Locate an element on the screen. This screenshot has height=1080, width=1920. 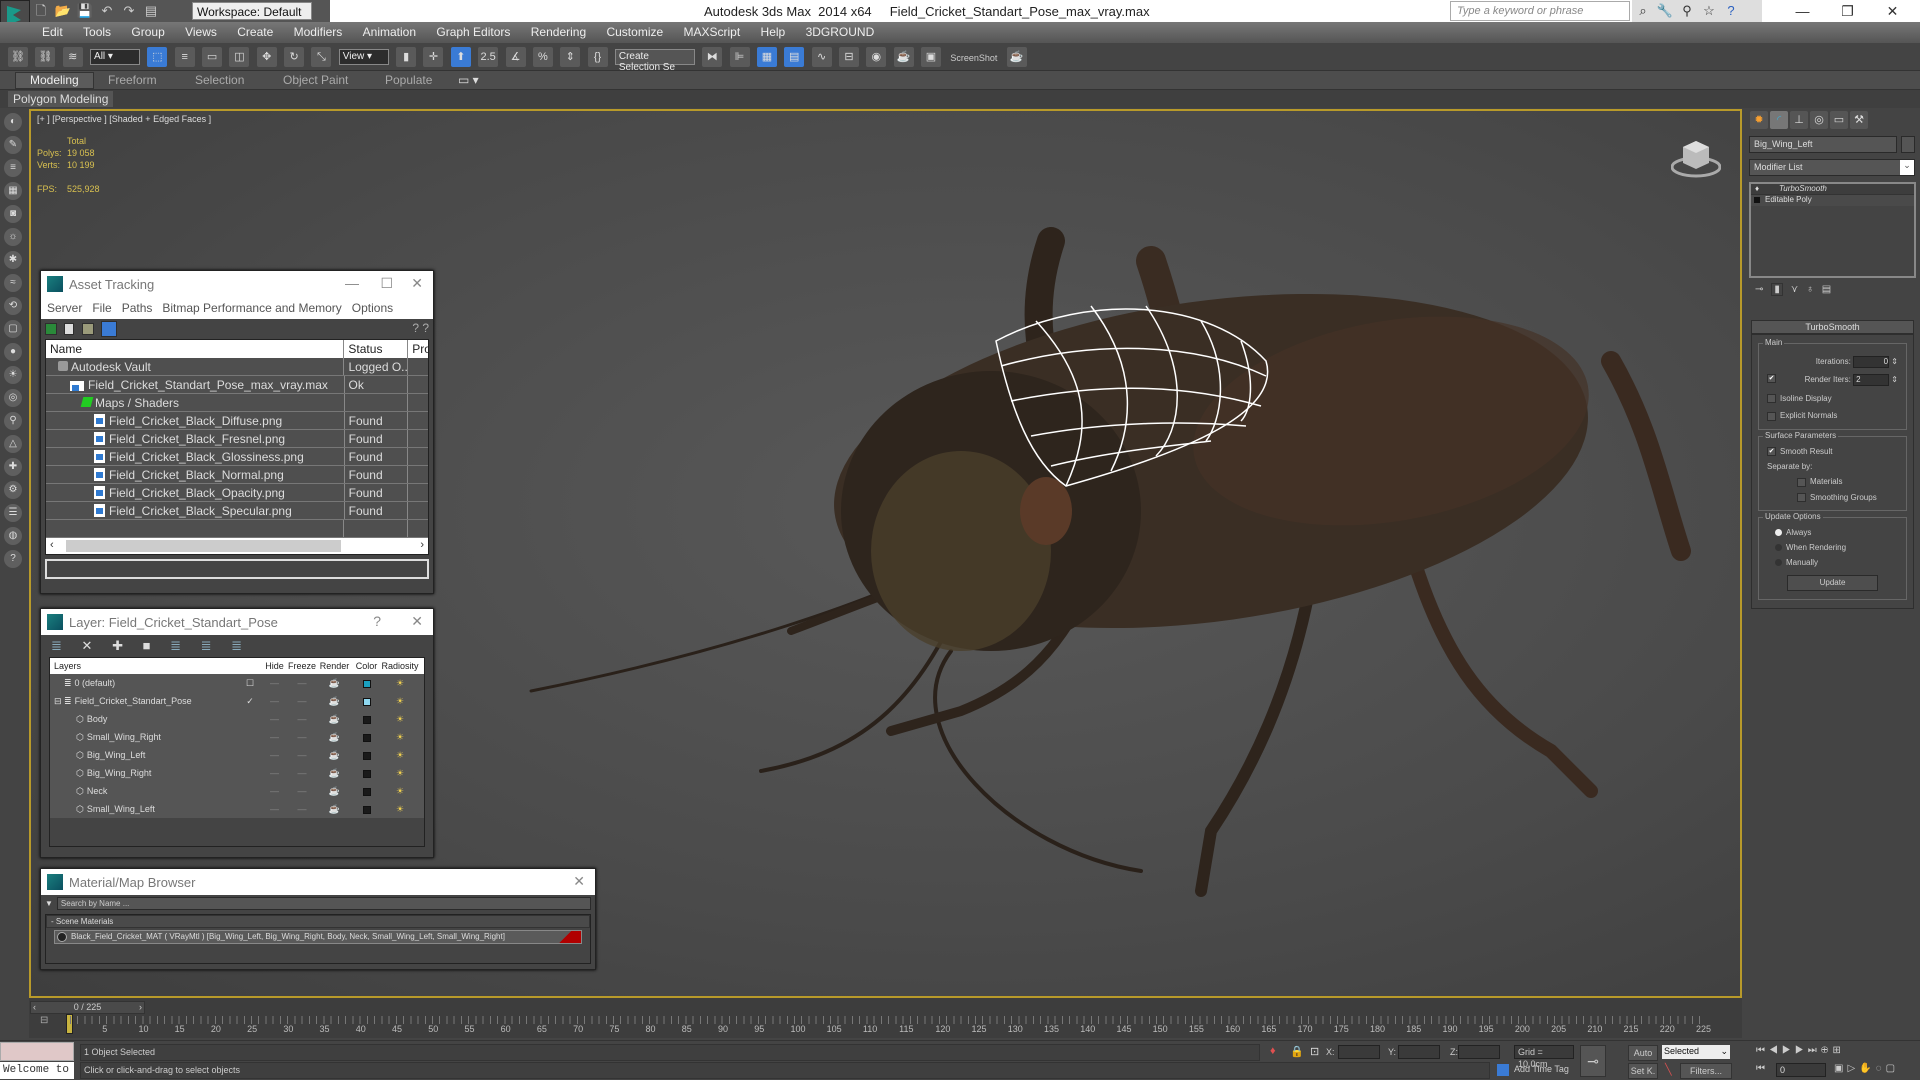
time-config-icon: ▣ is located at coordinates (1840, 1068).